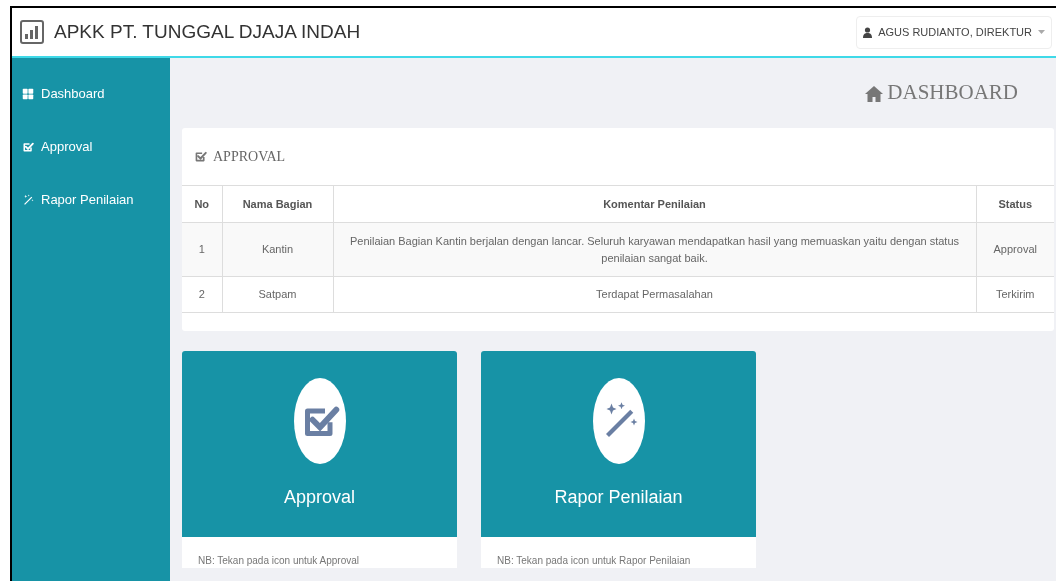 The image size is (1056, 581). Describe the element at coordinates (1015, 204) in the screenshot. I see `column-header: Status` at that location.